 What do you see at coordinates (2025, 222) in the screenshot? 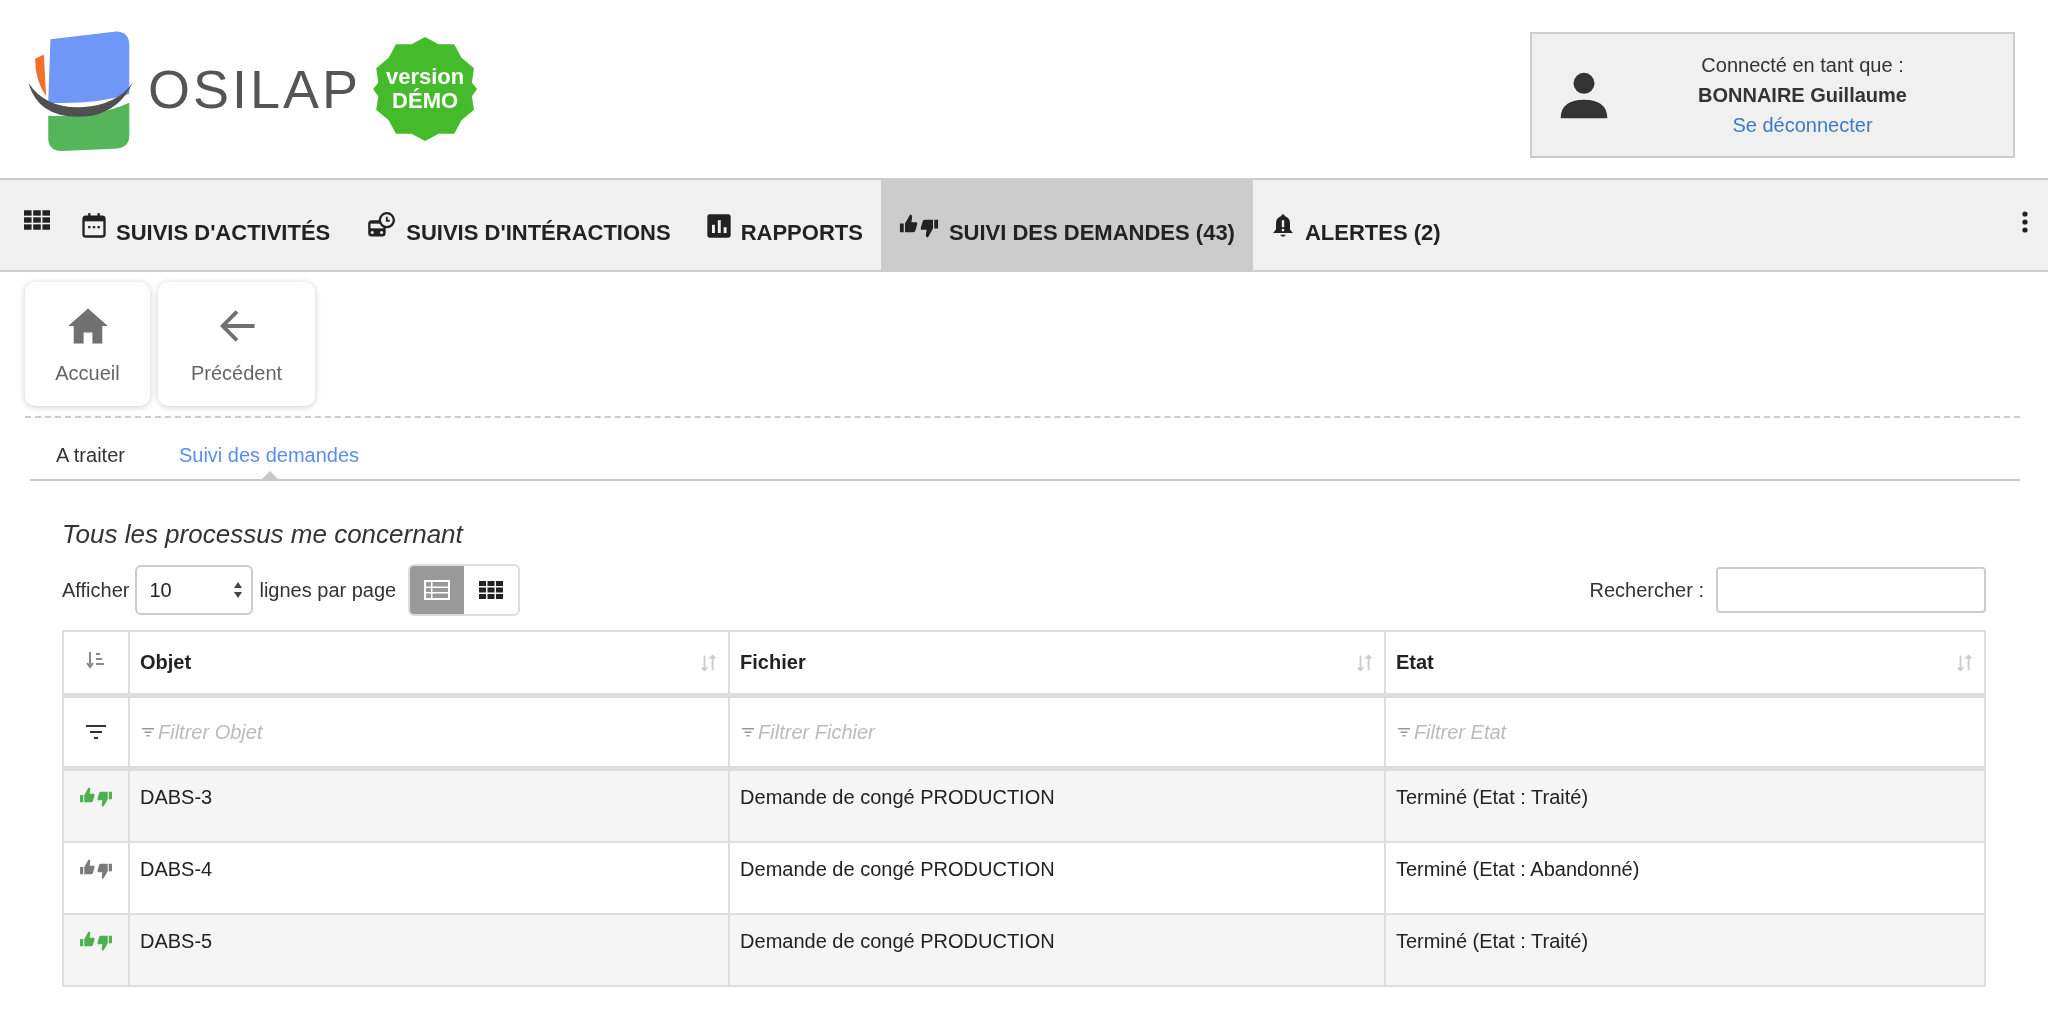
I see `more-menu-icon` at bounding box center [2025, 222].